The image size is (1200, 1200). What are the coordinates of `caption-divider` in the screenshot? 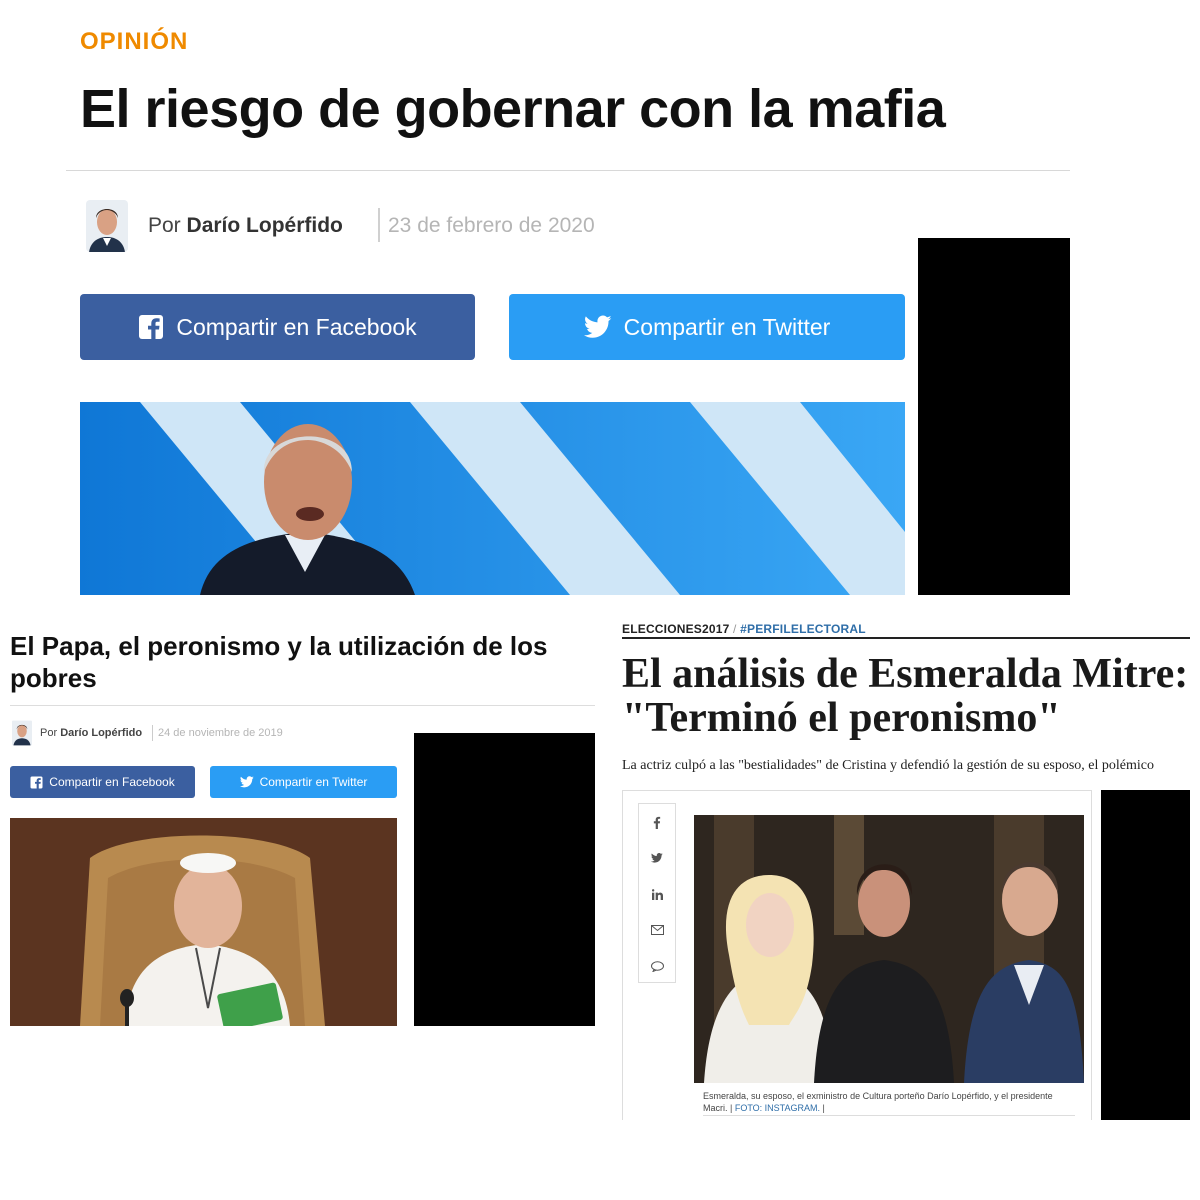 It's located at (889, 1115).